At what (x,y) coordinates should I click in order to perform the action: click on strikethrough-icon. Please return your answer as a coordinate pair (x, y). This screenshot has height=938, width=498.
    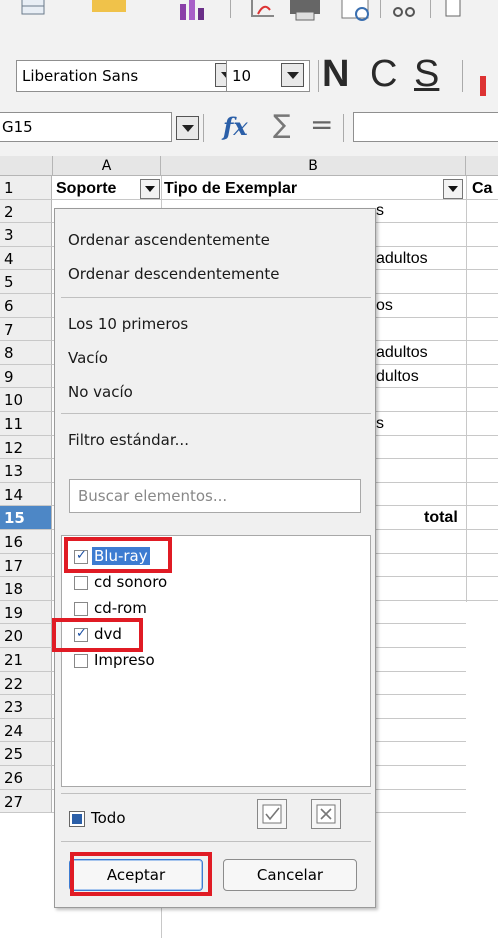
    Looking at the image, I should click on (483, 86).